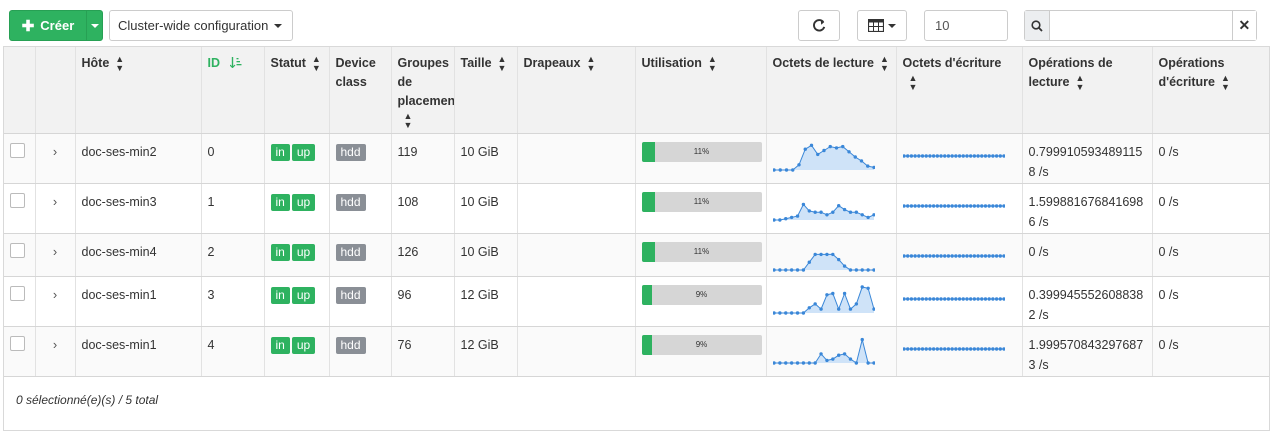  Describe the element at coordinates (1210, 301) in the screenshot. I see `write-ops-cell: 0 /s` at that location.